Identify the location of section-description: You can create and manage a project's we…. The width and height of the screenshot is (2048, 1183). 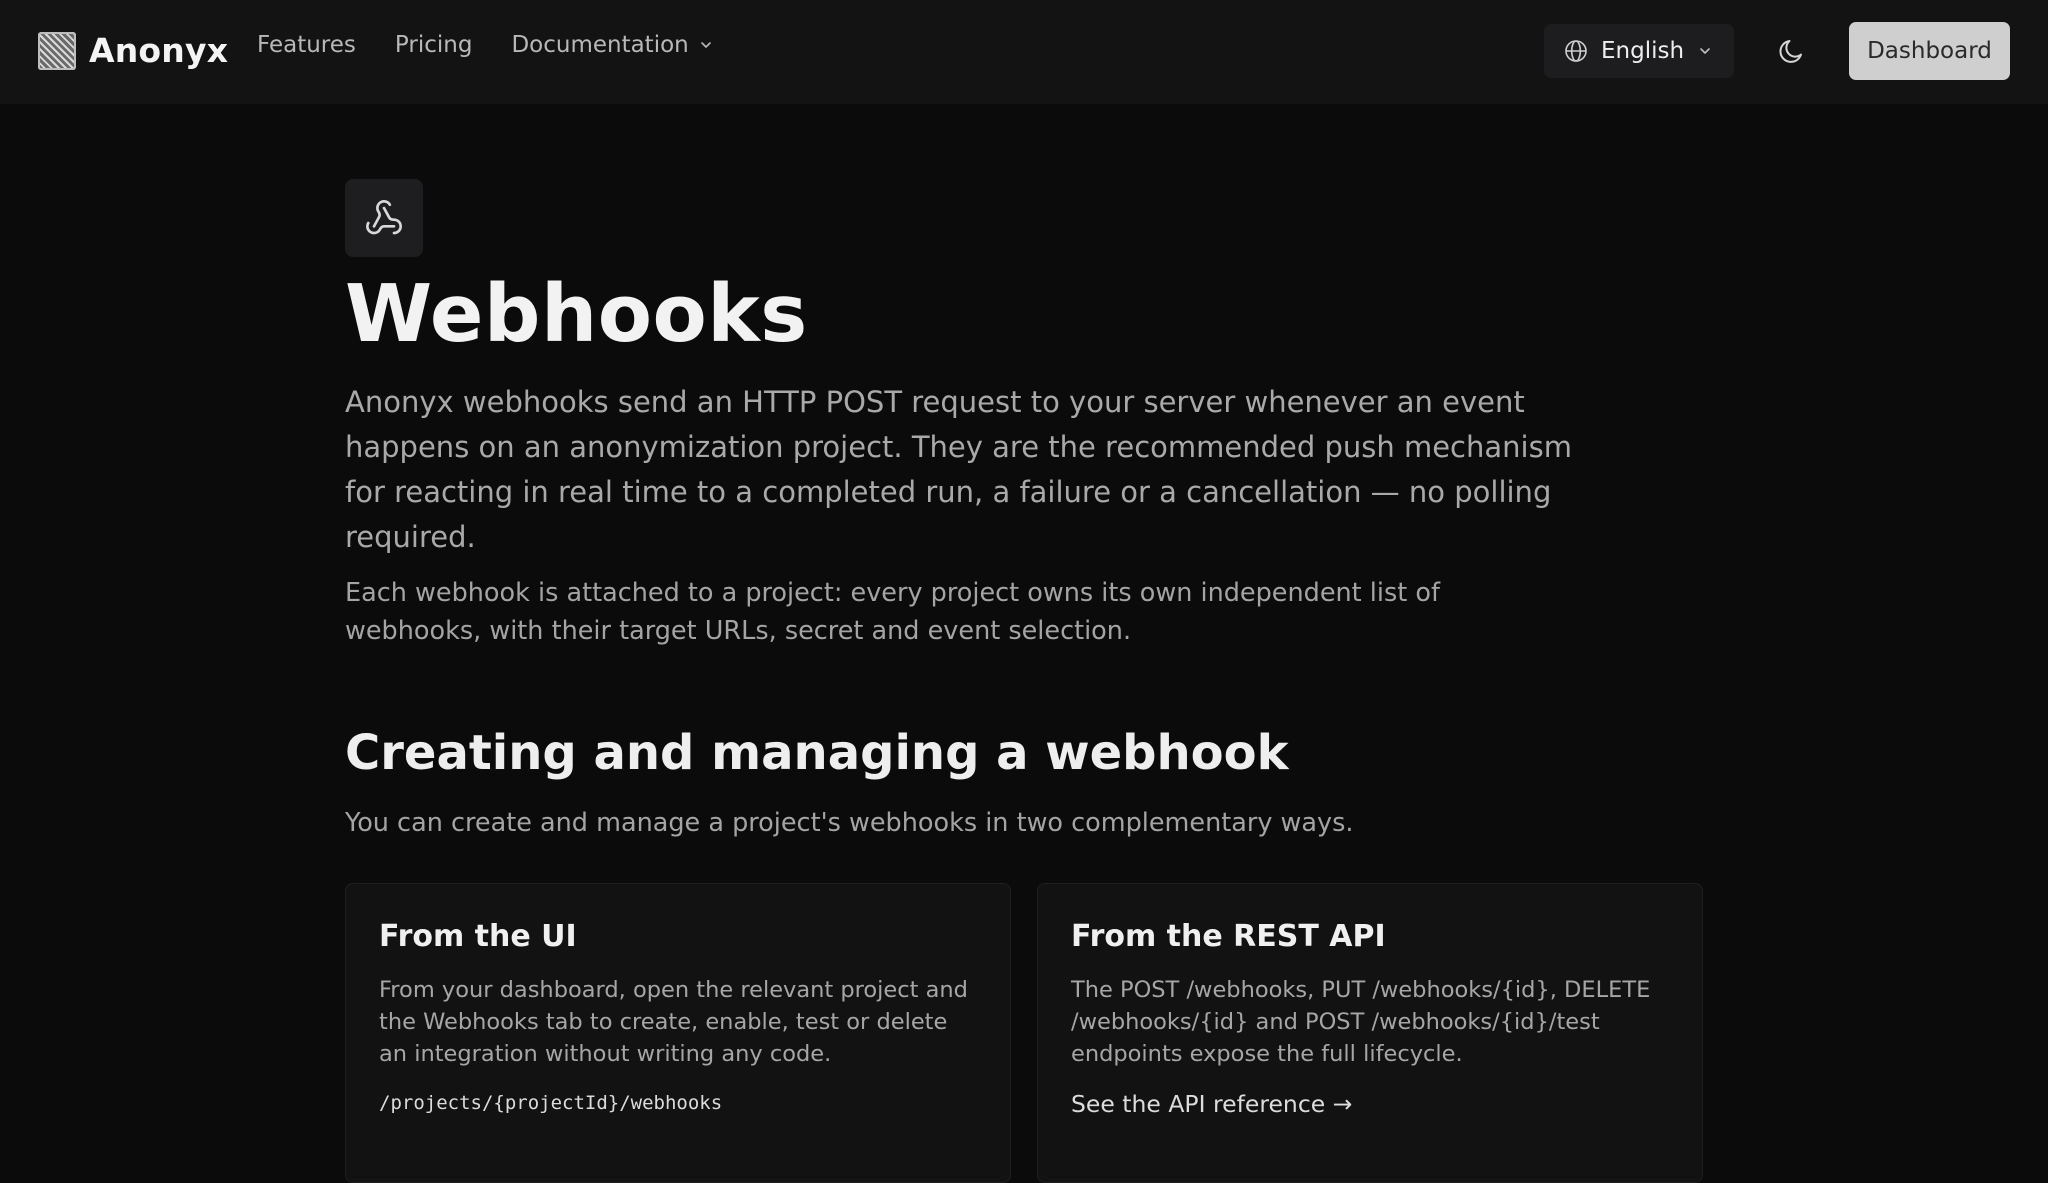
(849, 823).